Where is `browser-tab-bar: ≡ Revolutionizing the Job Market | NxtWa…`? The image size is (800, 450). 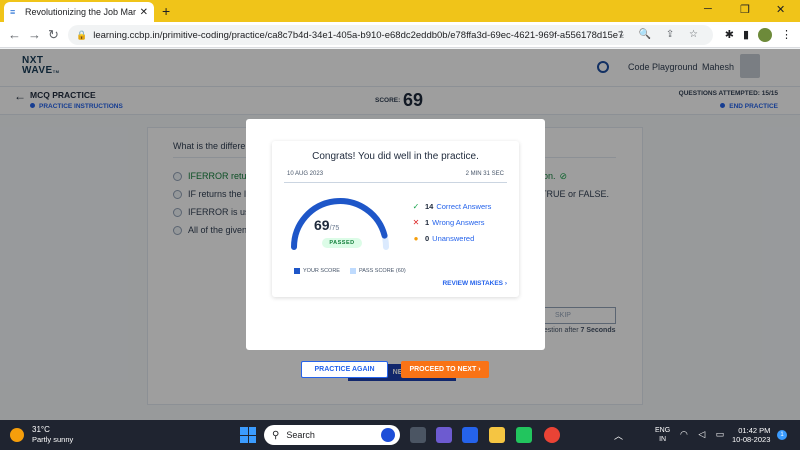
browser-tab-bar: ≡ Revolutionizing the Job Market | NxtWa… is located at coordinates (400, 11).